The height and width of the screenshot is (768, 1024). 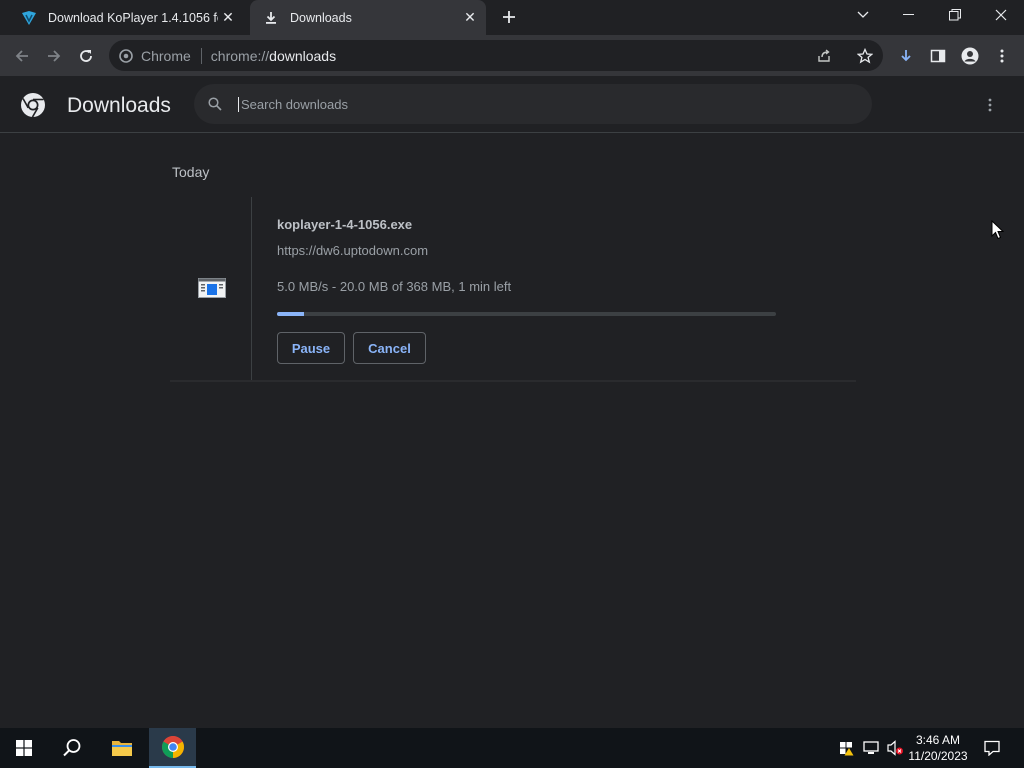 What do you see at coordinates (970, 56) in the screenshot?
I see `profile-icon` at bounding box center [970, 56].